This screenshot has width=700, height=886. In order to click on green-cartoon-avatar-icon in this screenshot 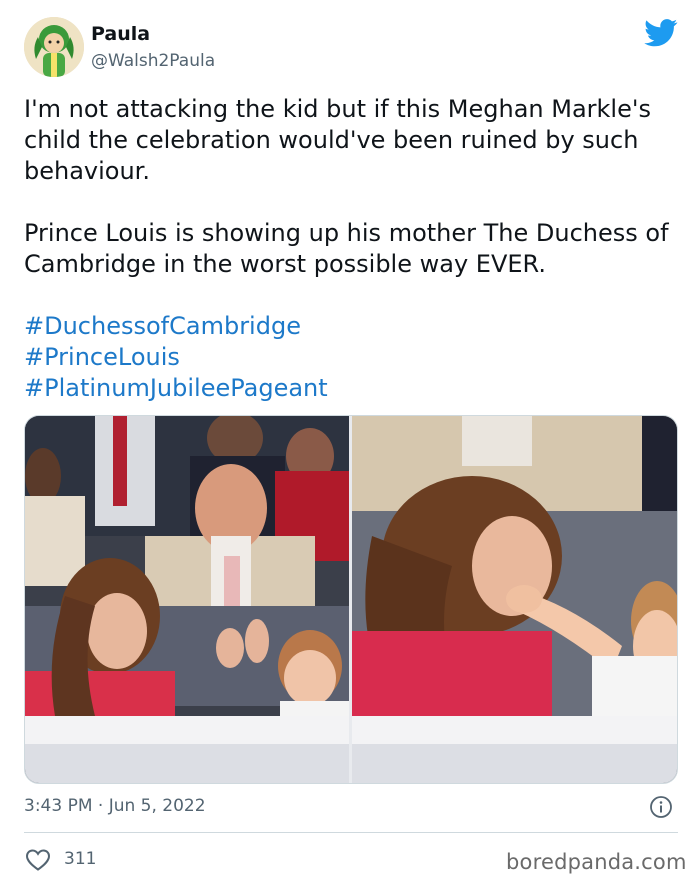, I will do `click(54, 47)`.